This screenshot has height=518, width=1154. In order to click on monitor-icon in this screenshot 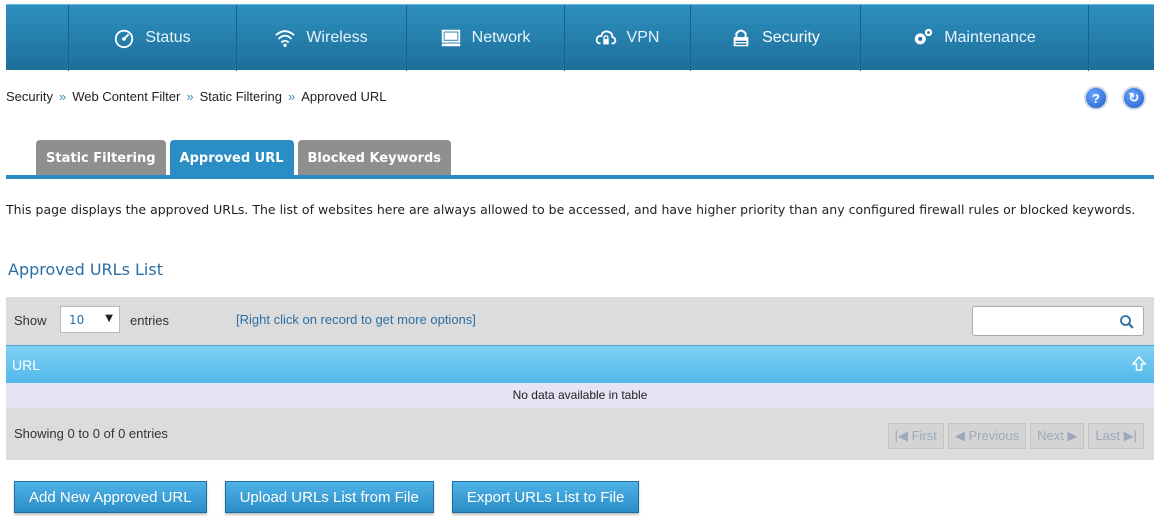, I will do `click(451, 38)`.